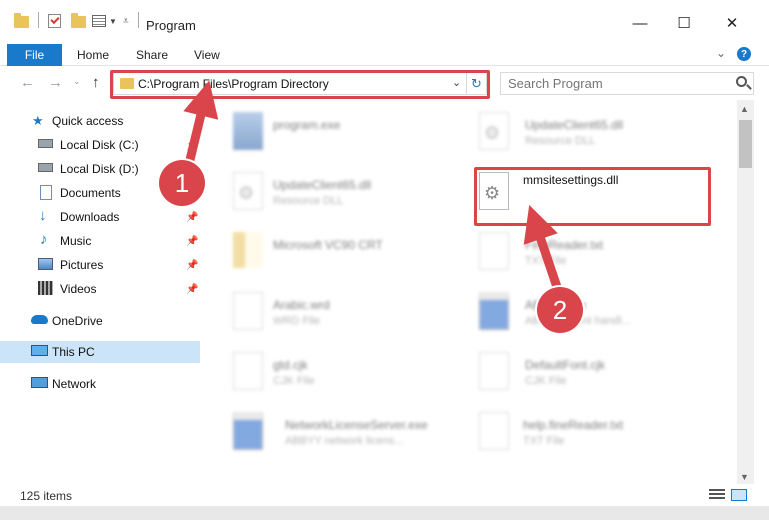 The image size is (769, 520). I want to click on list-item: DefaultFont.cjk CJK File, so click(590, 374).